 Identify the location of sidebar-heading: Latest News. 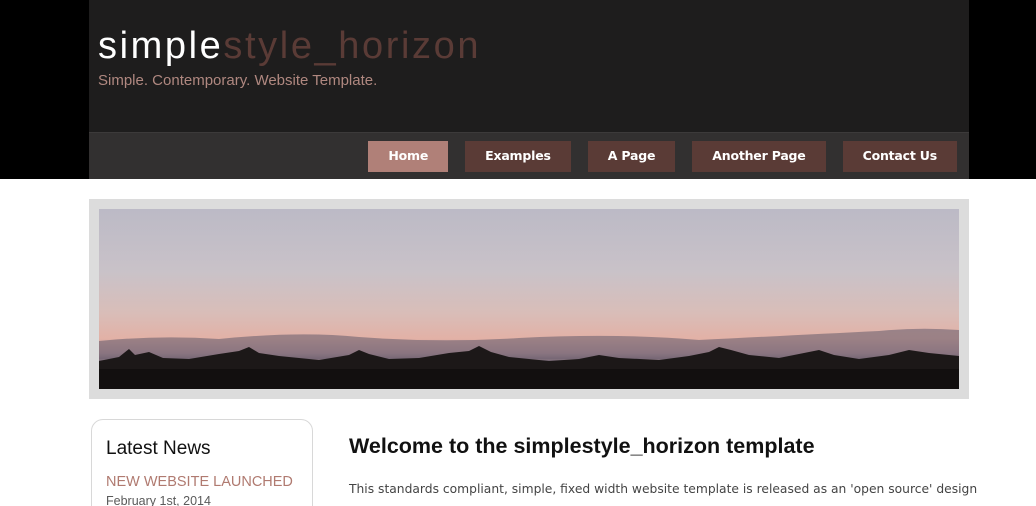
(158, 448).